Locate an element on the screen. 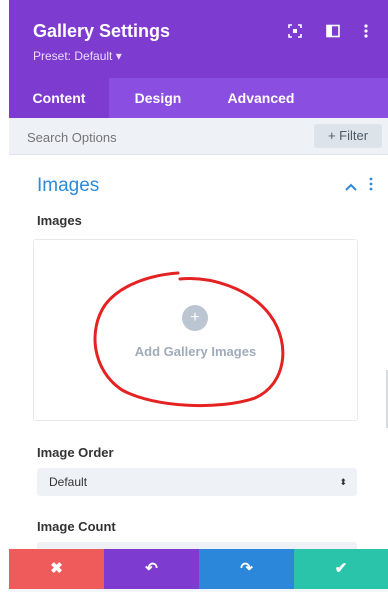 This screenshot has width=388, height=592. plus-icon: + is located at coordinates (195, 318).